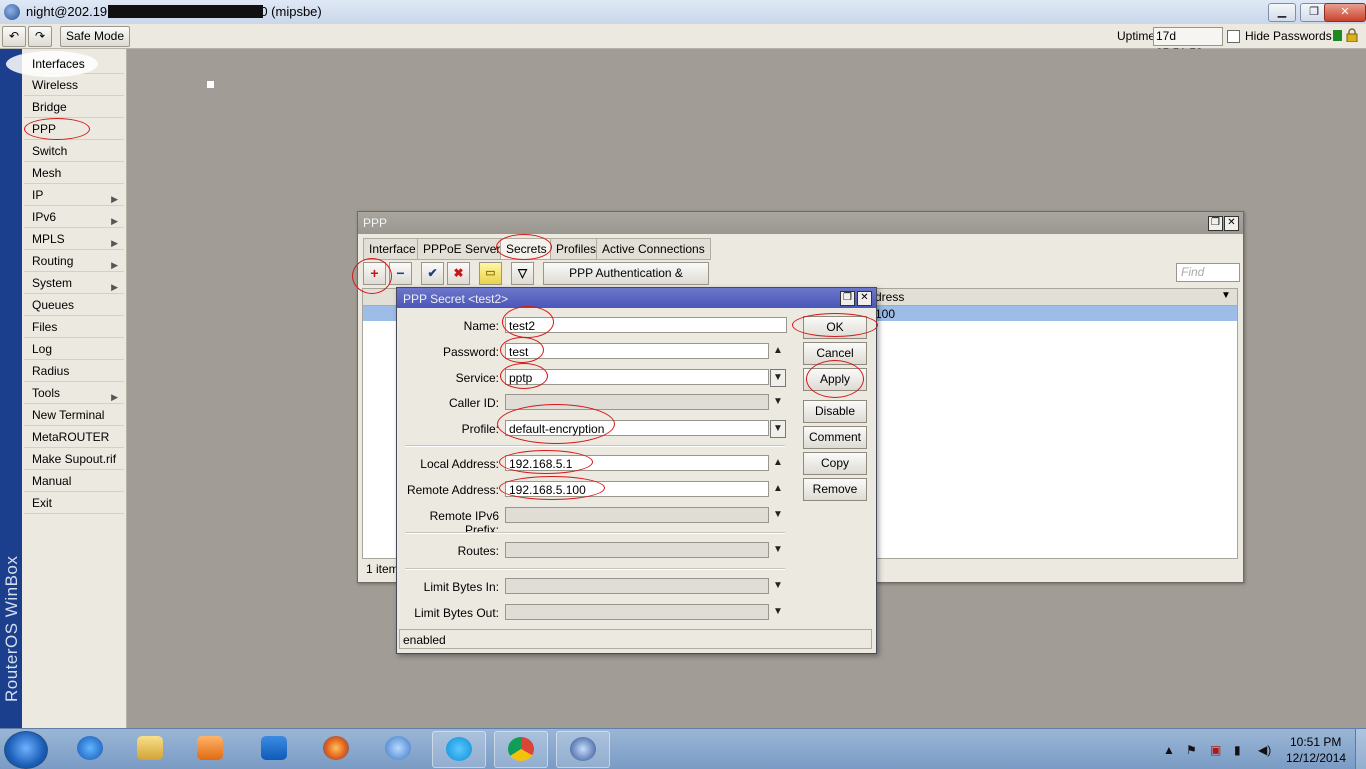 The height and width of the screenshot is (769, 1366). What do you see at coordinates (74, 129) in the screenshot?
I see `sidebar-item-ppp: PPP` at bounding box center [74, 129].